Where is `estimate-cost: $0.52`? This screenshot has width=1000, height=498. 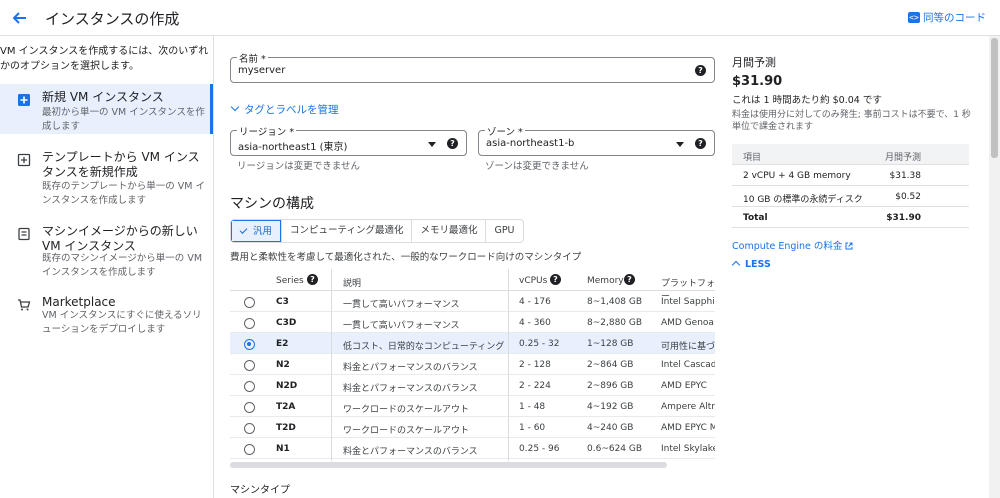 estimate-cost: $0.52 is located at coordinates (908, 197).